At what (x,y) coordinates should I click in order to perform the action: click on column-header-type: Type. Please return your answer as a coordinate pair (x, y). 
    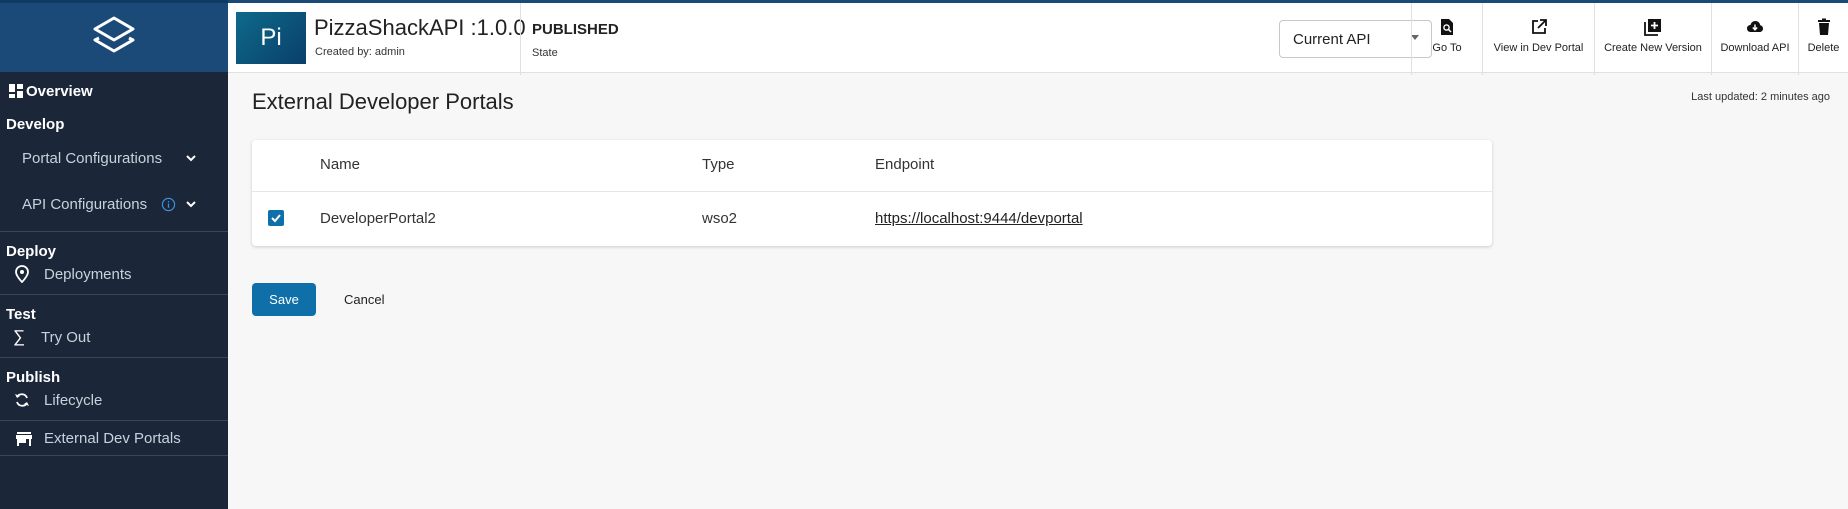
    Looking at the image, I should click on (718, 164).